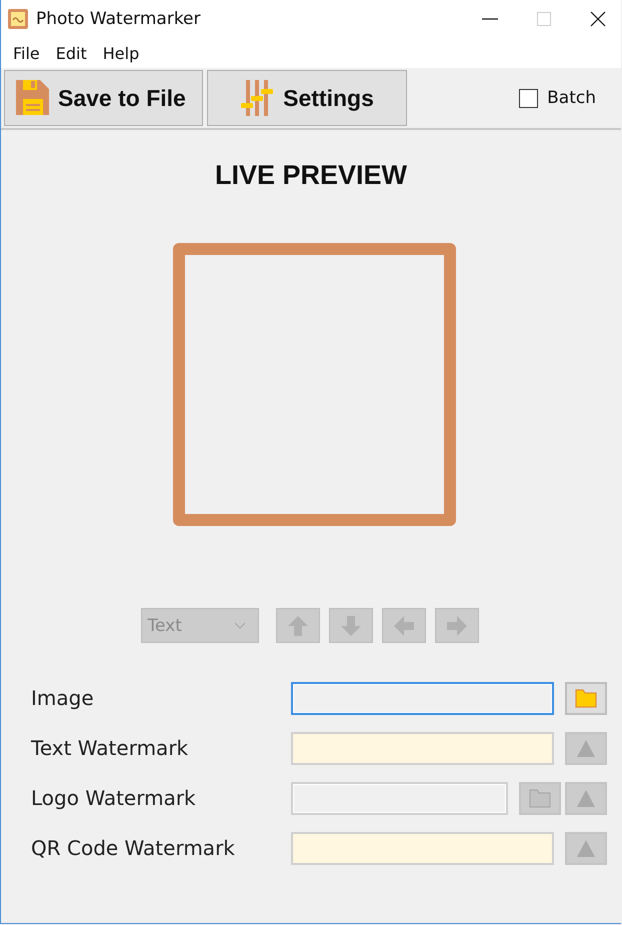 Image resolution: width=622 pixels, height=925 pixels. What do you see at coordinates (311, 175) in the screenshot?
I see `preview-title: LIVE PREVIEW` at bounding box center [311, 175].